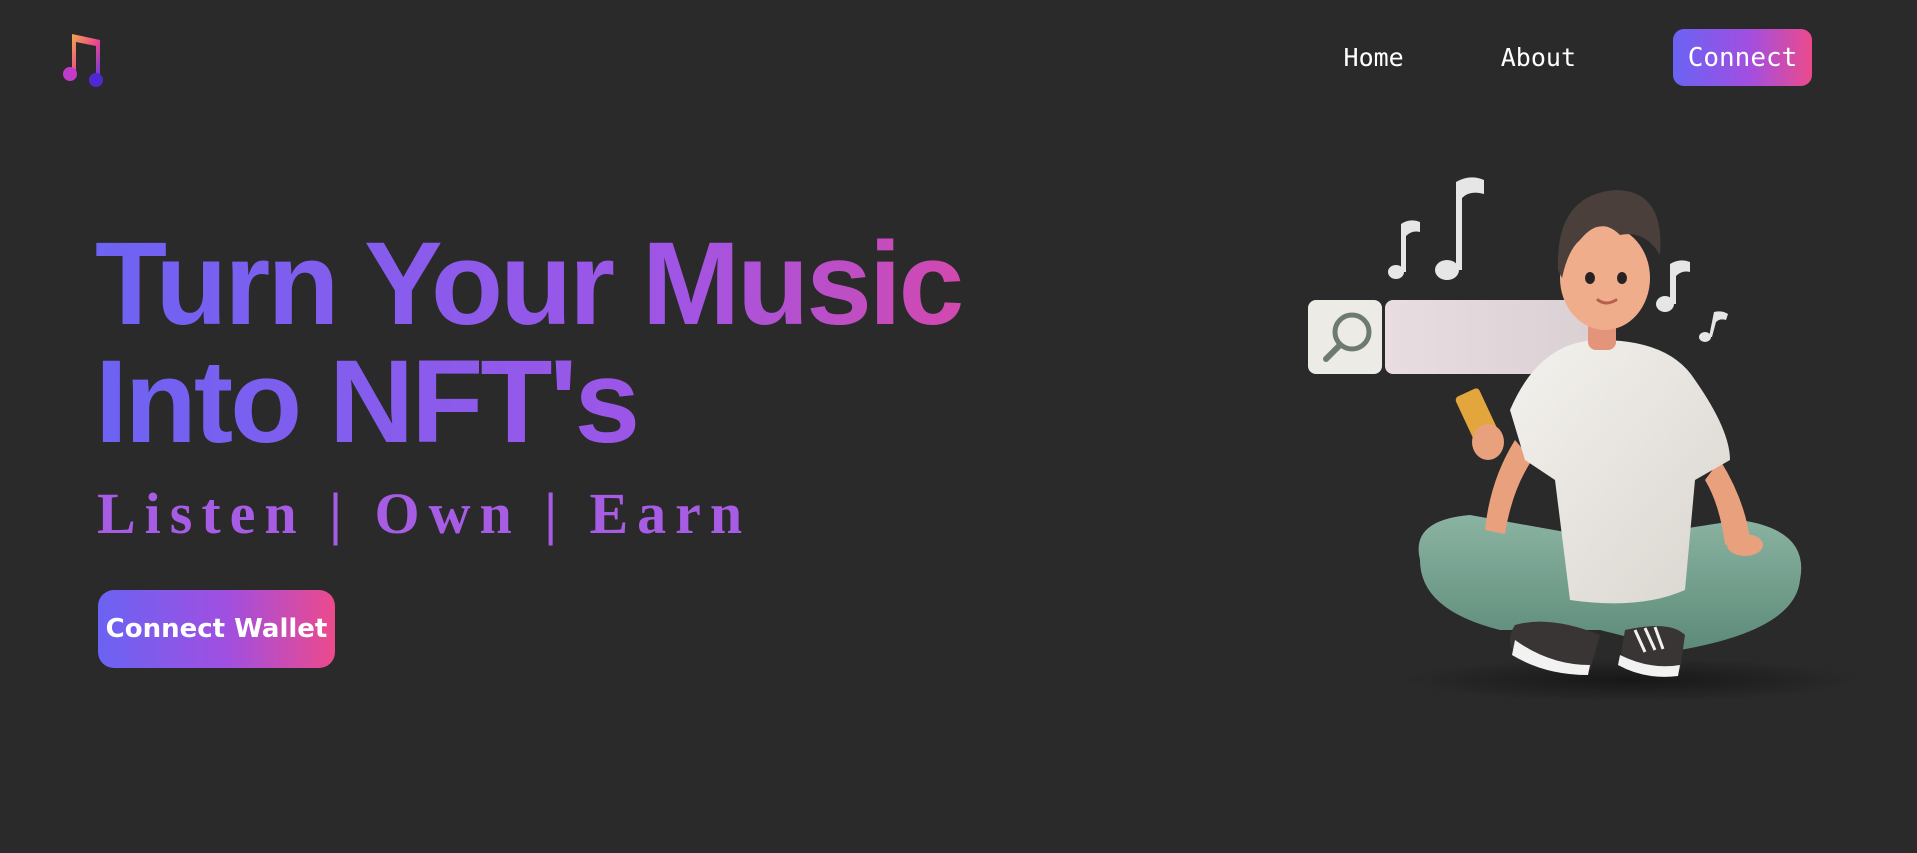 The height and width of the screenshot is (853, 1917). What do you see at coordinates (1578, 57) in the screenshot?
I see `top-nav: Home About Connect` at bounding box center [1578, 57].